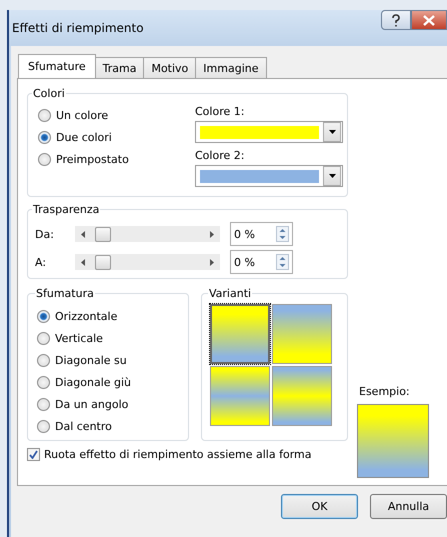 This screenshot has height=537, width=447. I want to click on radio-option: Orizzontale, so click(109, 316).